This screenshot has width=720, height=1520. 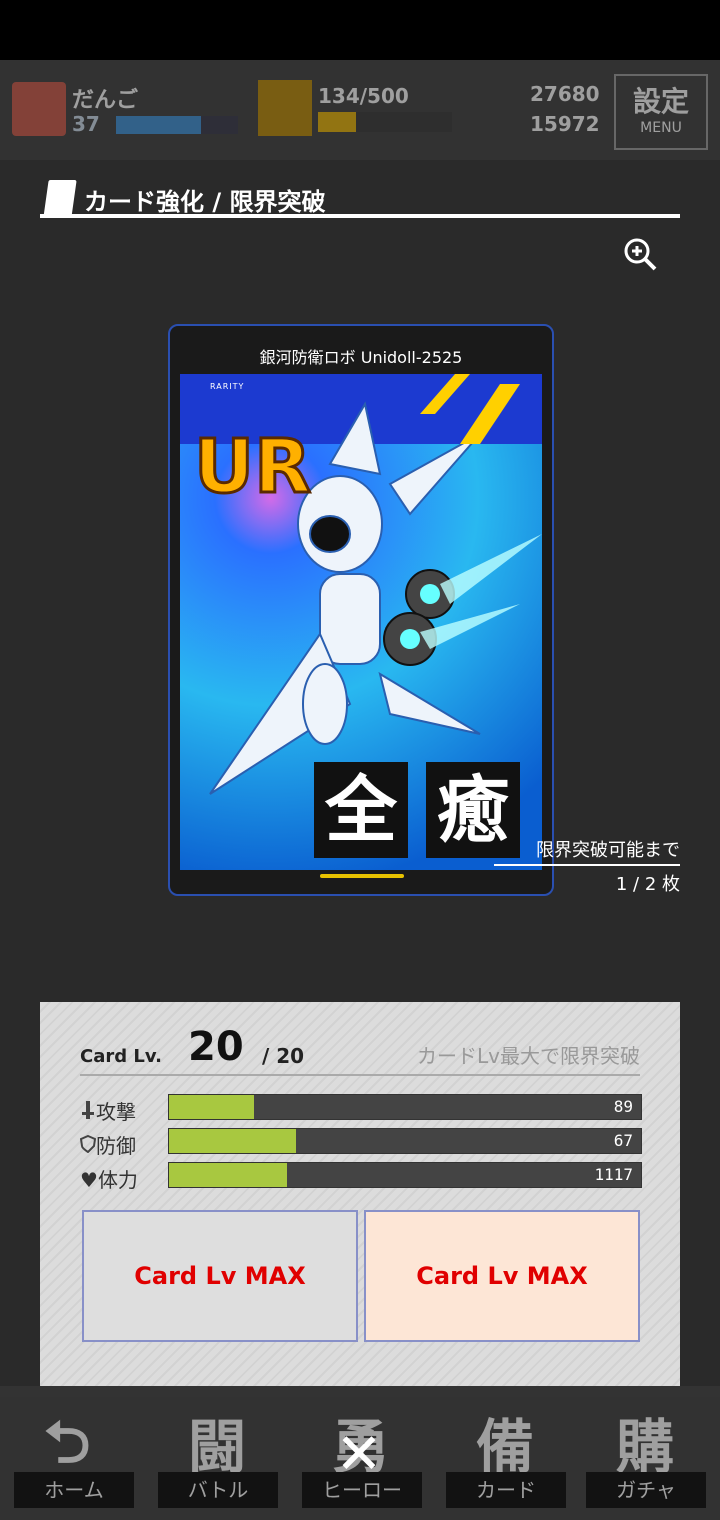 I want to click on stat-hp: ♥体力 1117, so click(x=361, y=1177).